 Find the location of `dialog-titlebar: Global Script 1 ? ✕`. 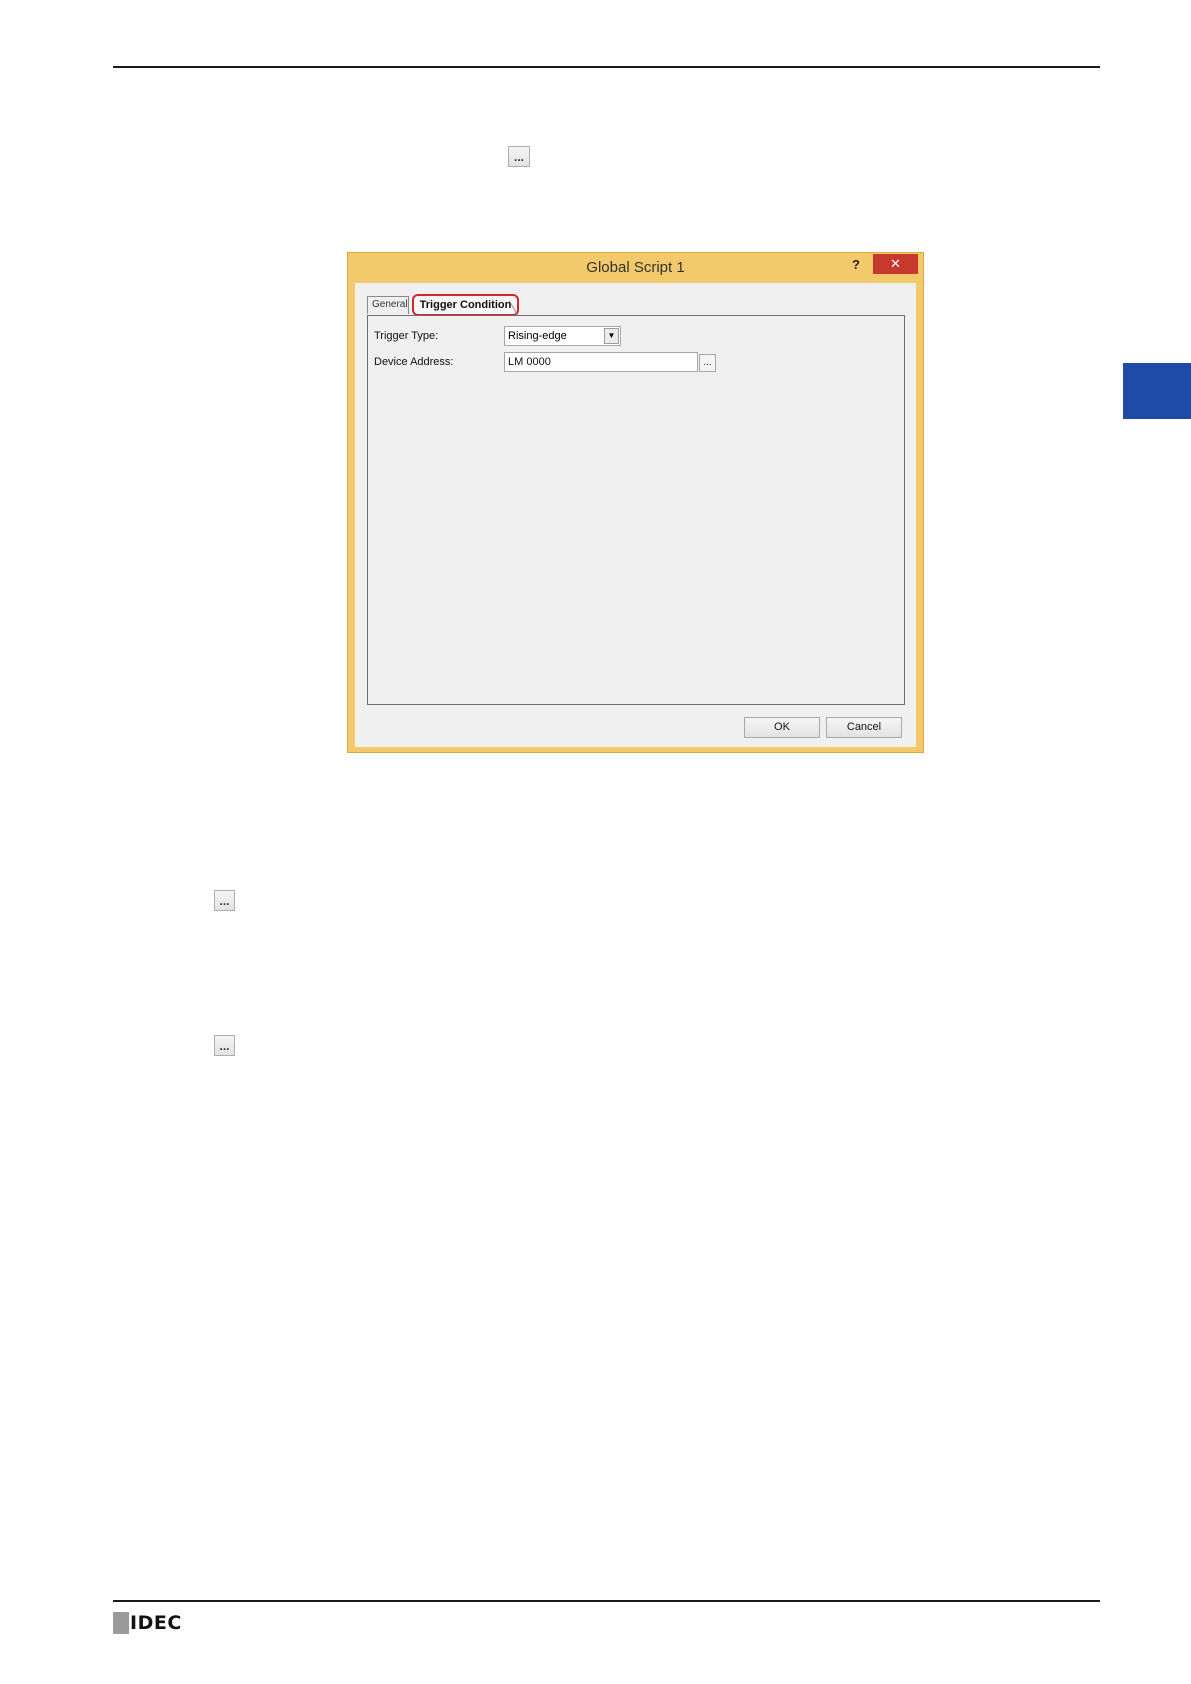

dialog-titlebar: Global Script 1 ? ✕ is located at coordinates (635, 268).